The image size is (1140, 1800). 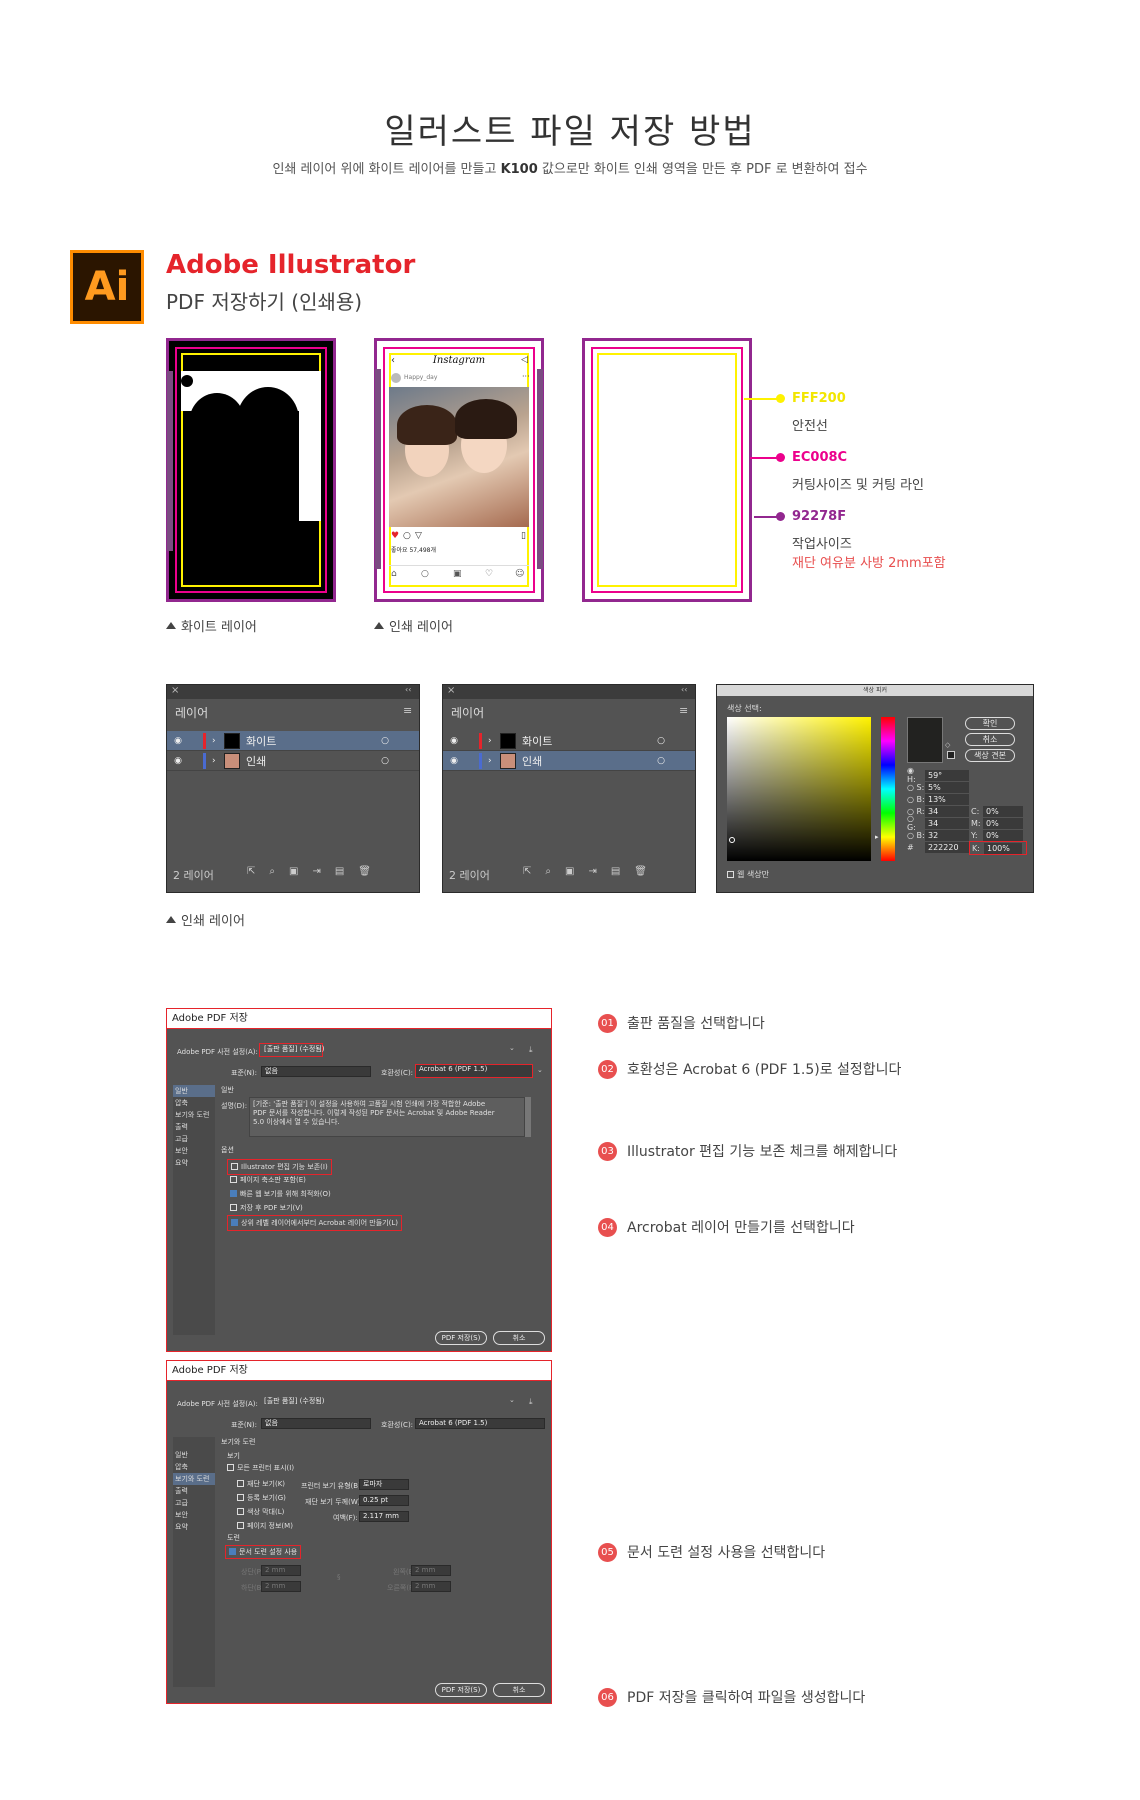 I want to click on guide-frame-mock, so click(x=667, y=470).